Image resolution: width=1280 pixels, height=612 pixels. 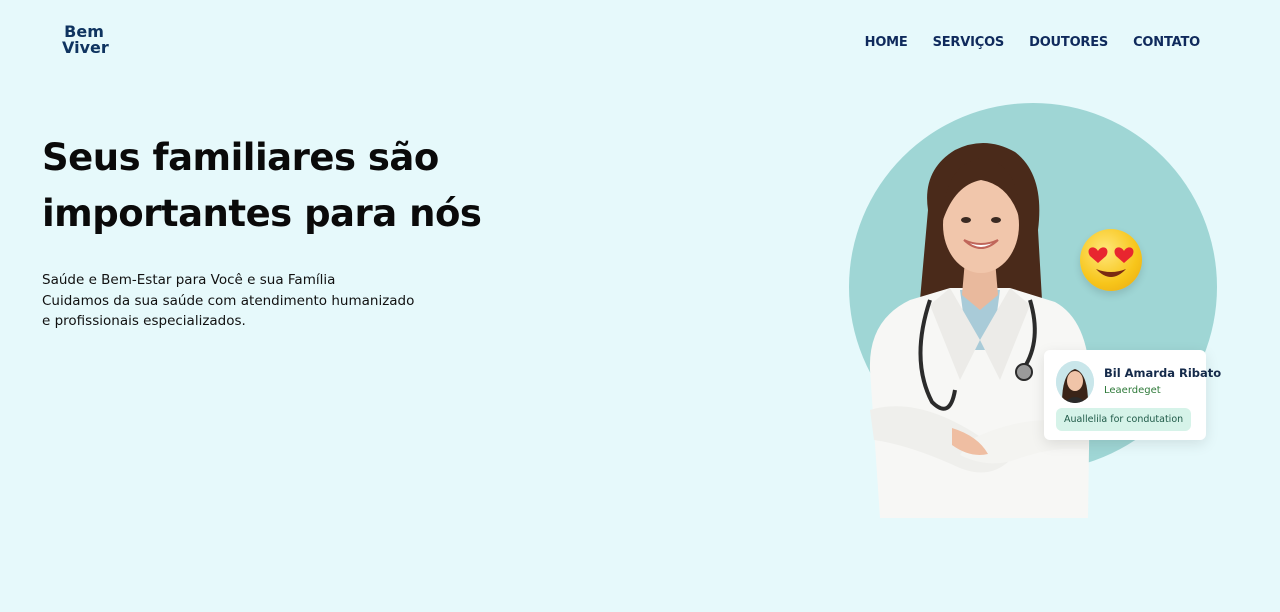 I want to click on brand-logo: Bem Viver, so click(x=85, y=40).